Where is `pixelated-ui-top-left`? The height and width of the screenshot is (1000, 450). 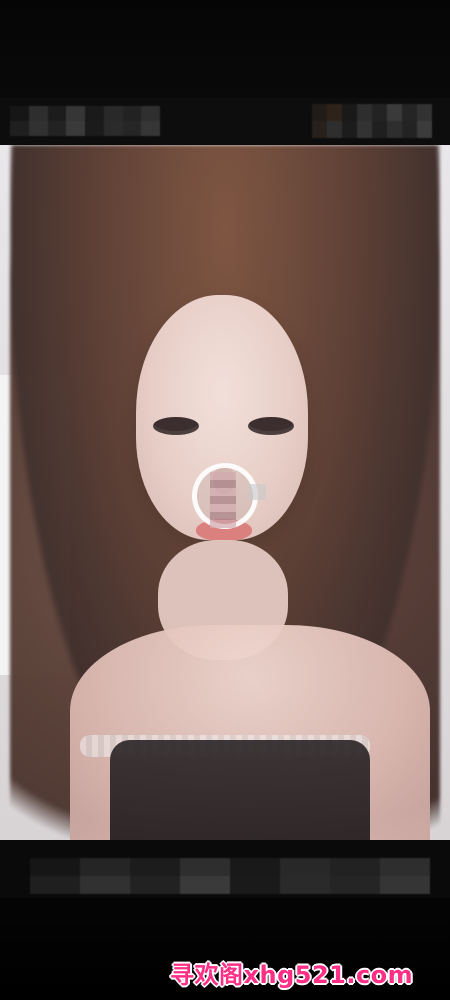
pixelated-ui-top-left is located at coordinates (85, 121).